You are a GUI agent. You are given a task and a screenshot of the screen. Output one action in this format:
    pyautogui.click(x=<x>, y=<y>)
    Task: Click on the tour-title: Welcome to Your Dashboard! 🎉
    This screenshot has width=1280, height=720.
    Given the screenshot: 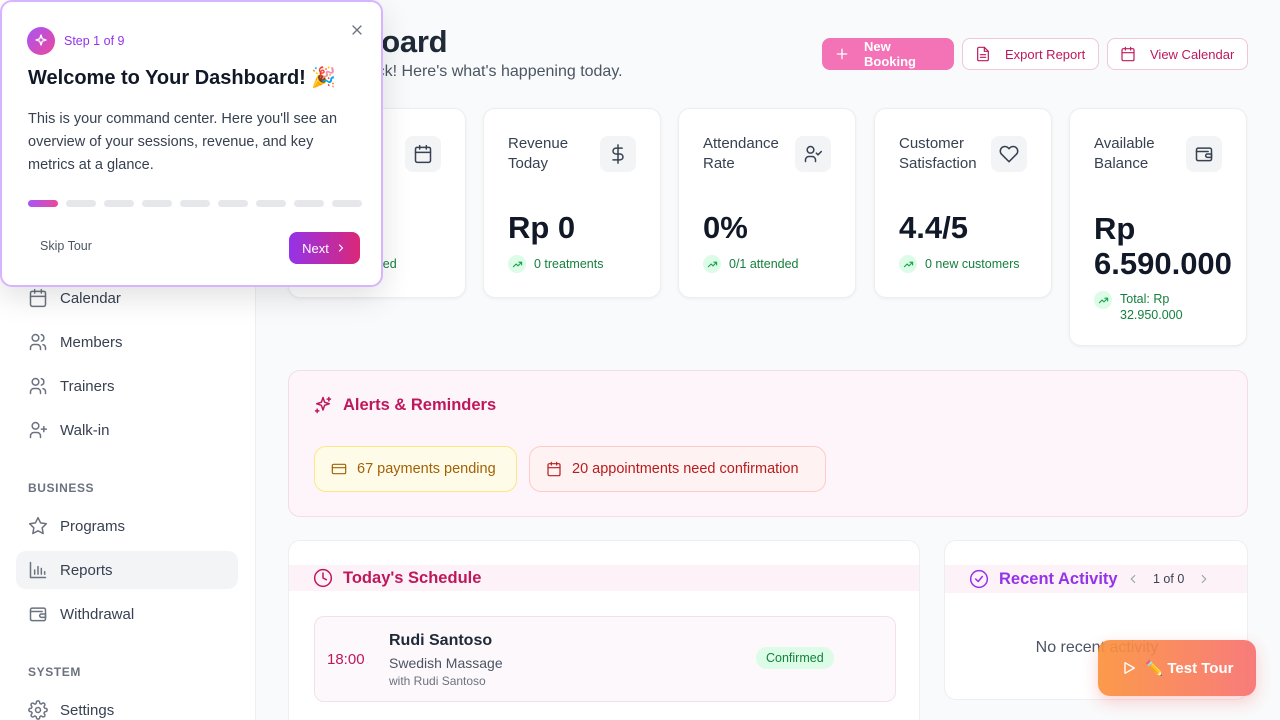 What is the action you would take?
    pyautogui.click(x=182, y=78)
    